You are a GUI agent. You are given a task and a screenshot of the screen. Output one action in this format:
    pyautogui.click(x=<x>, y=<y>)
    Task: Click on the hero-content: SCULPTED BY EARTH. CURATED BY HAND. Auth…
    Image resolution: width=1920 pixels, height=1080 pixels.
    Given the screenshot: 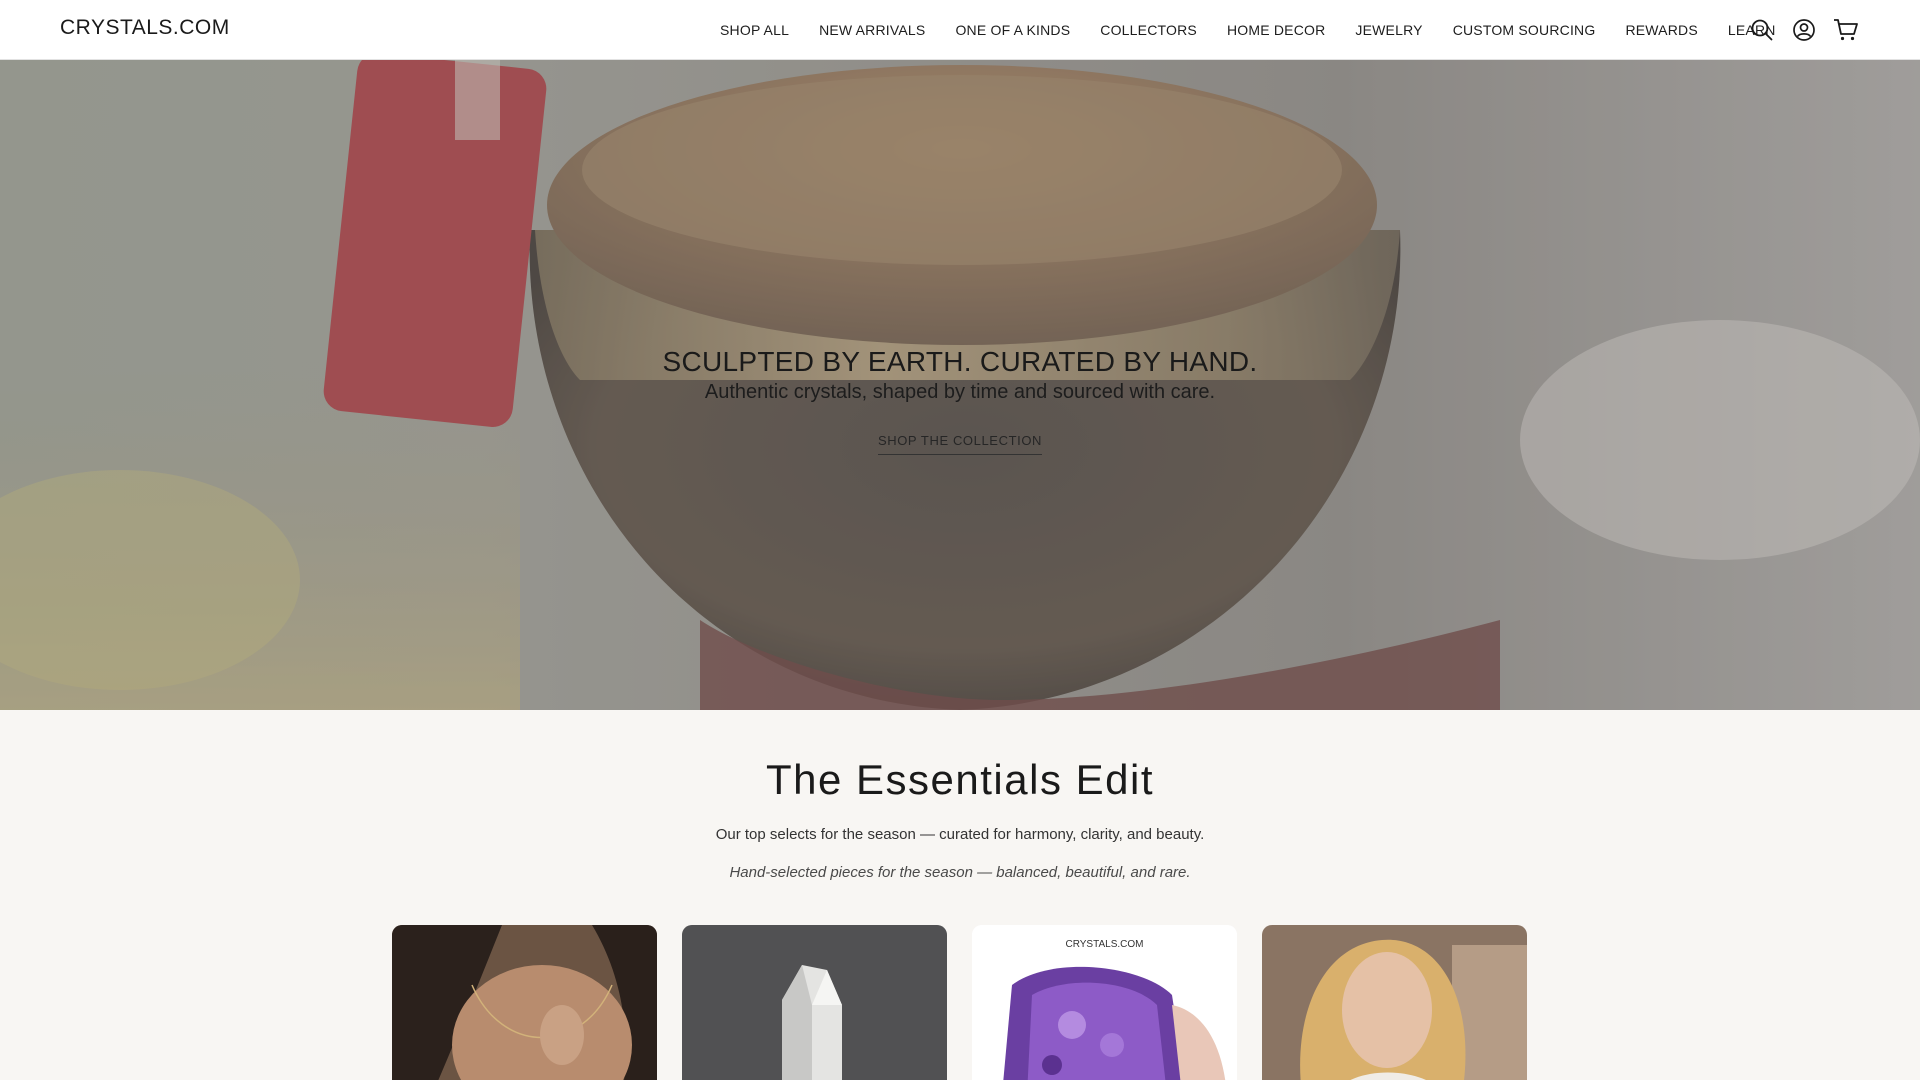 What is the action you would take?
    pyautogui.click(x=960, y=400)
    